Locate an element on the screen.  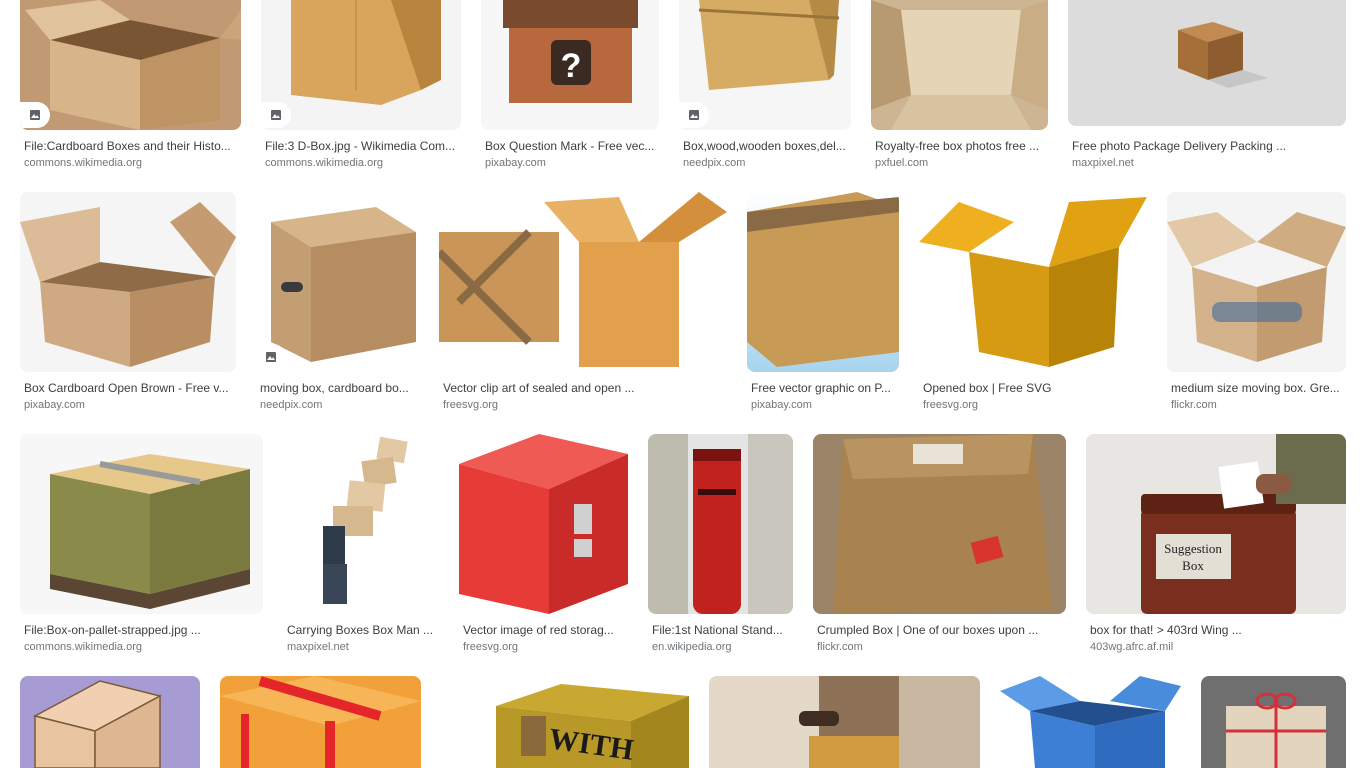
result-thumbnail: ? is located at coordinates (570, 65).